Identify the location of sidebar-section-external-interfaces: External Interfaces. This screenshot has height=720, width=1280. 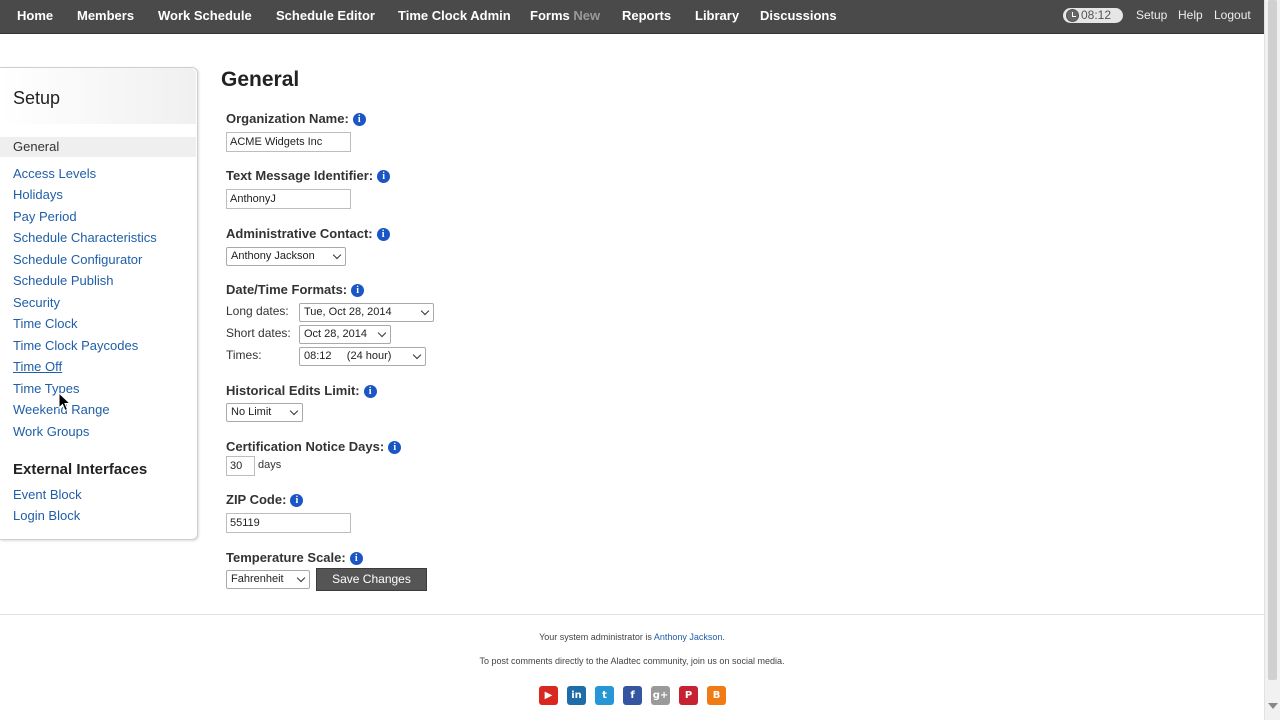
(80, 469).